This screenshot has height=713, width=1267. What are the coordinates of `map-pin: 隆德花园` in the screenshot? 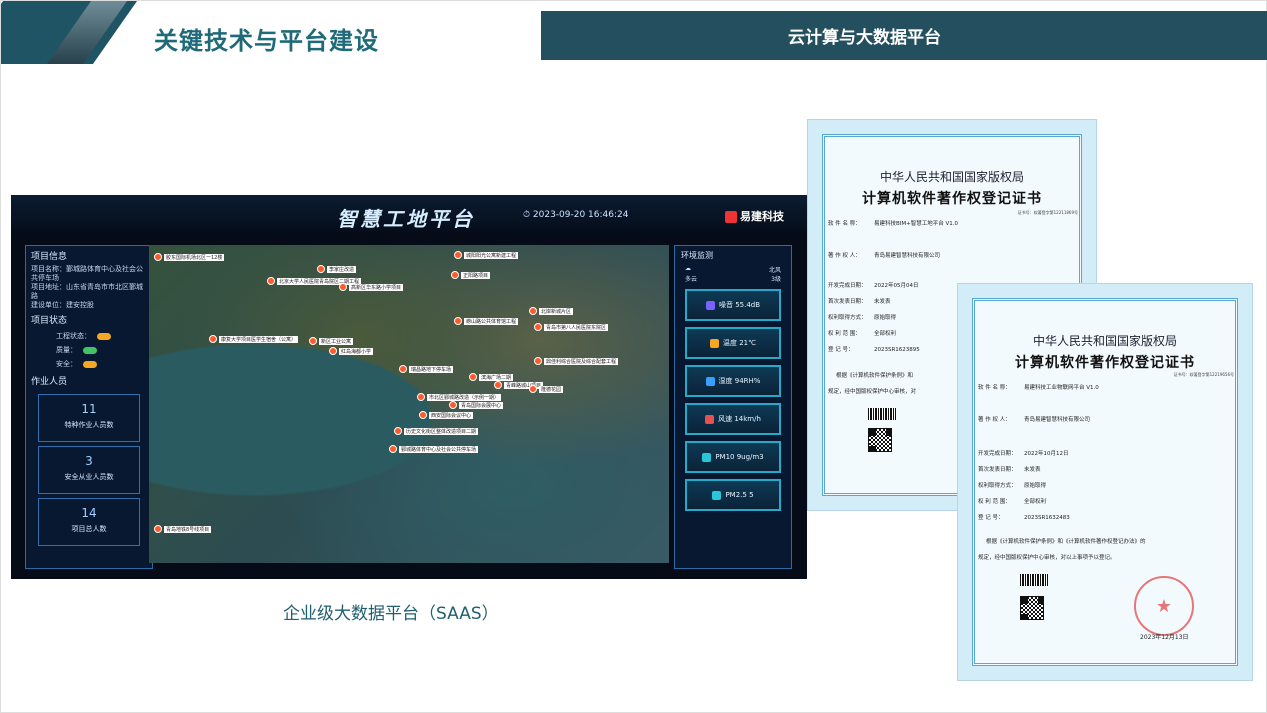 It's located at (546, 389).